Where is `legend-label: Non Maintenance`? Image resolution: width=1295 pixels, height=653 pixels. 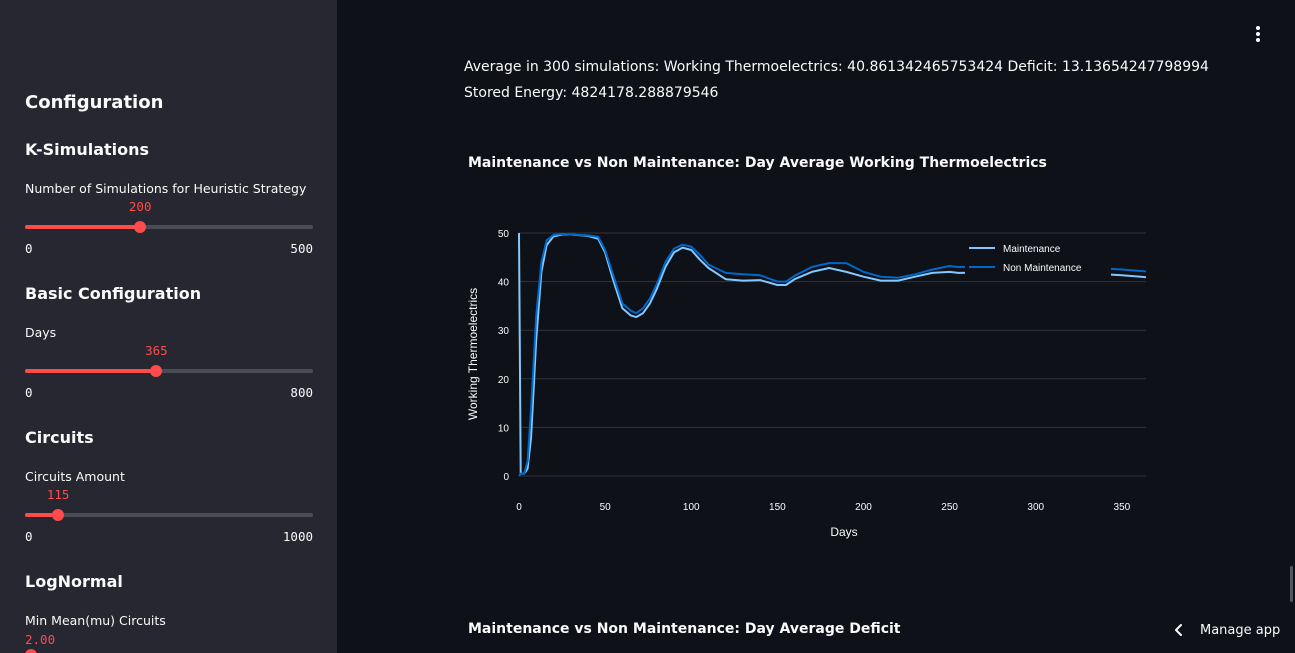 legend-label: Non Maintenance is located at coordinates (1042, 268).